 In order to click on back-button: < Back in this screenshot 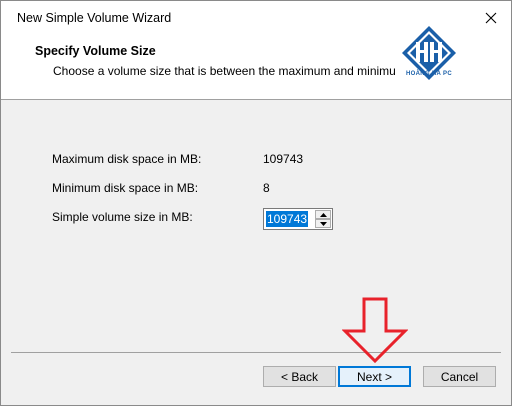, I will do `click(299, 376)`.